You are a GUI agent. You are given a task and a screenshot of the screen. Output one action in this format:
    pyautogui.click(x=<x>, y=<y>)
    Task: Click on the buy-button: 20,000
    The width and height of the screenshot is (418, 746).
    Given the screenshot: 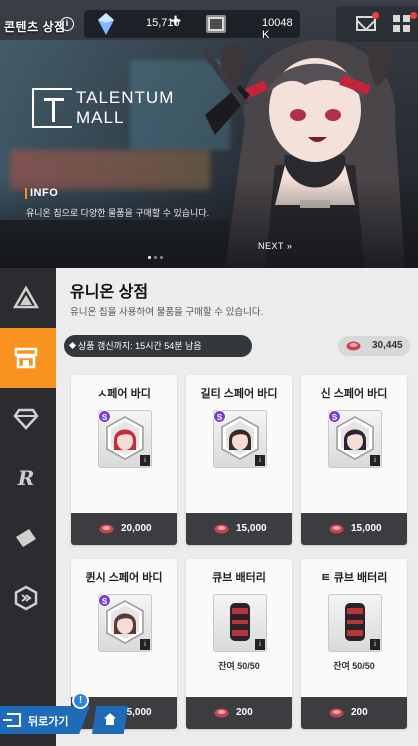 What is the action you would take?
    pyautogui.click(x=124, y=529)
    